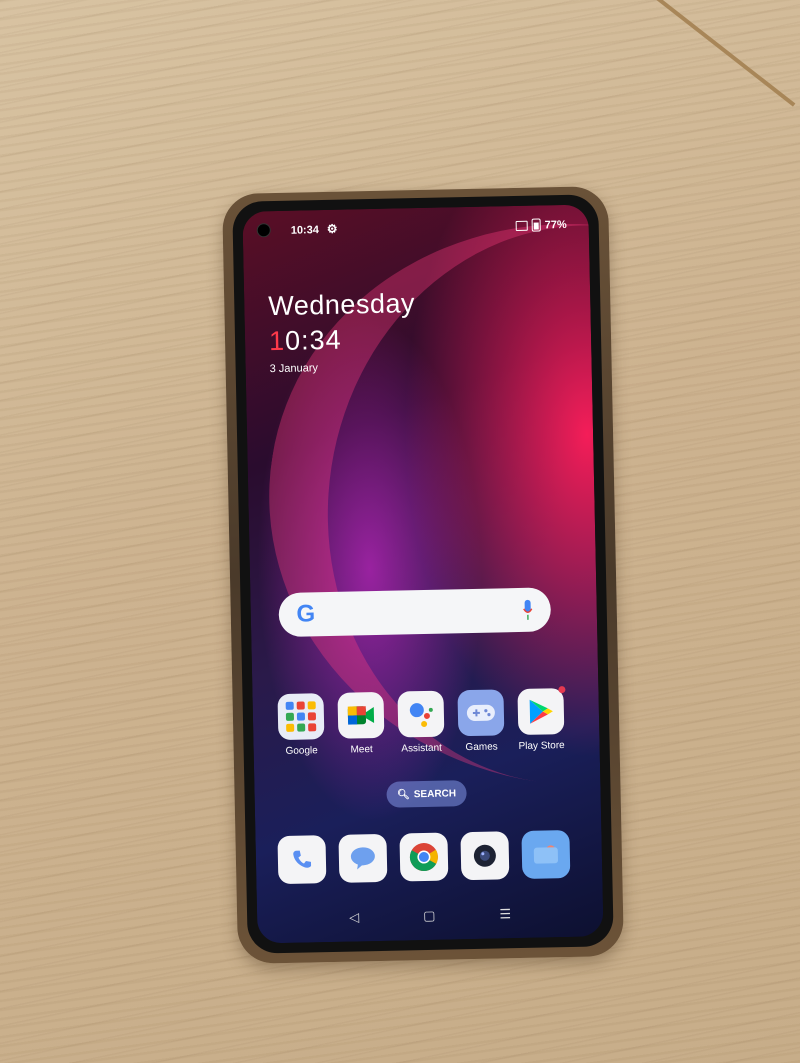 The height and width of the screenshot is (1063, 800). What do you see at coordinates (521, 225) in the screenshot?
I see `screen-cast-icon` at bounding box center [521, 225].